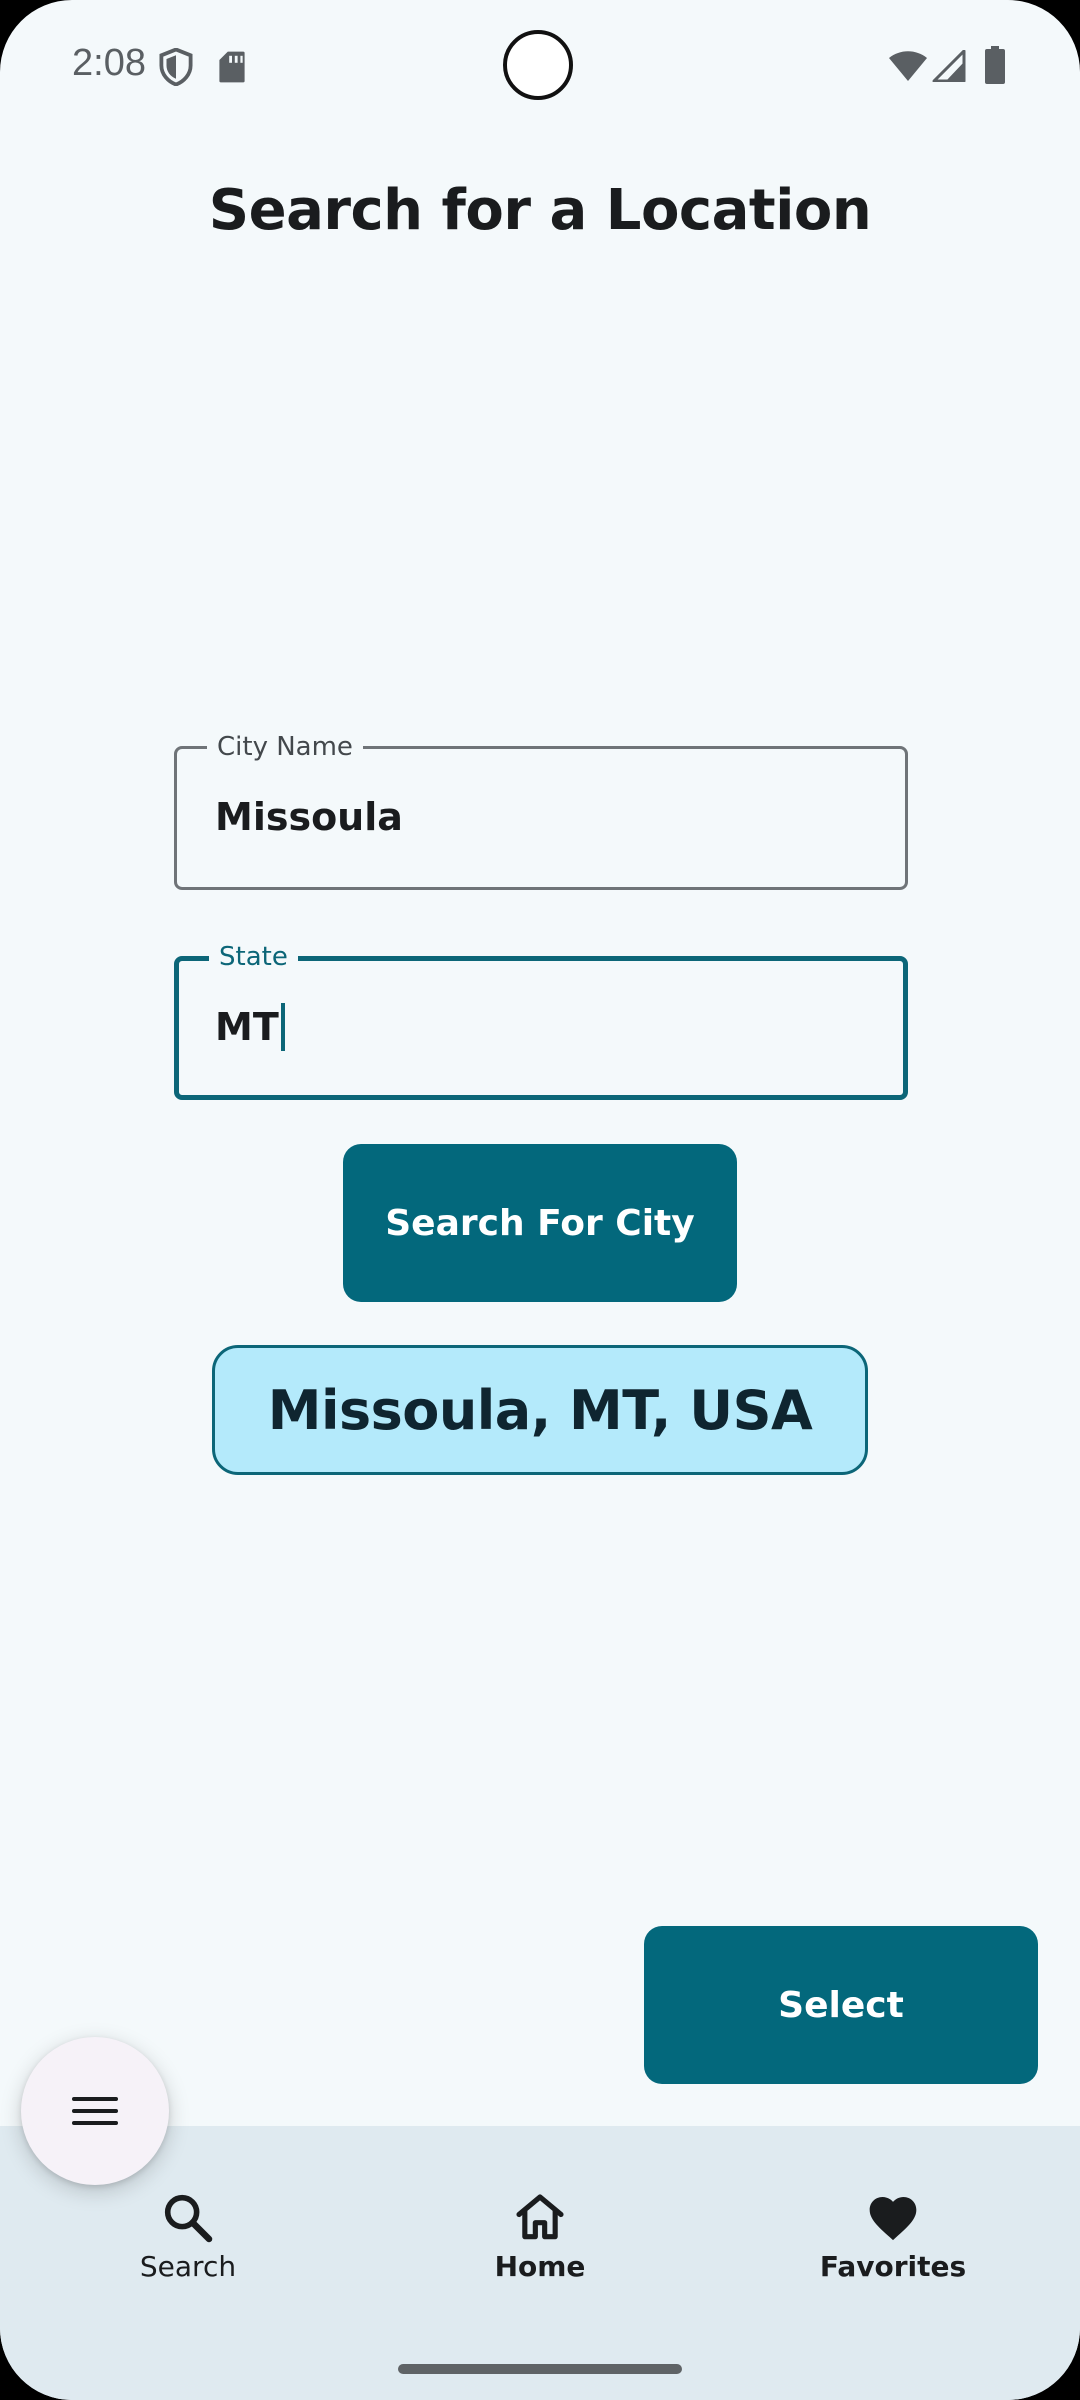  Describe the element at coordinates (893, 2266) in the screenshot. I see `nav-label-favorites: Favorites` at that location.